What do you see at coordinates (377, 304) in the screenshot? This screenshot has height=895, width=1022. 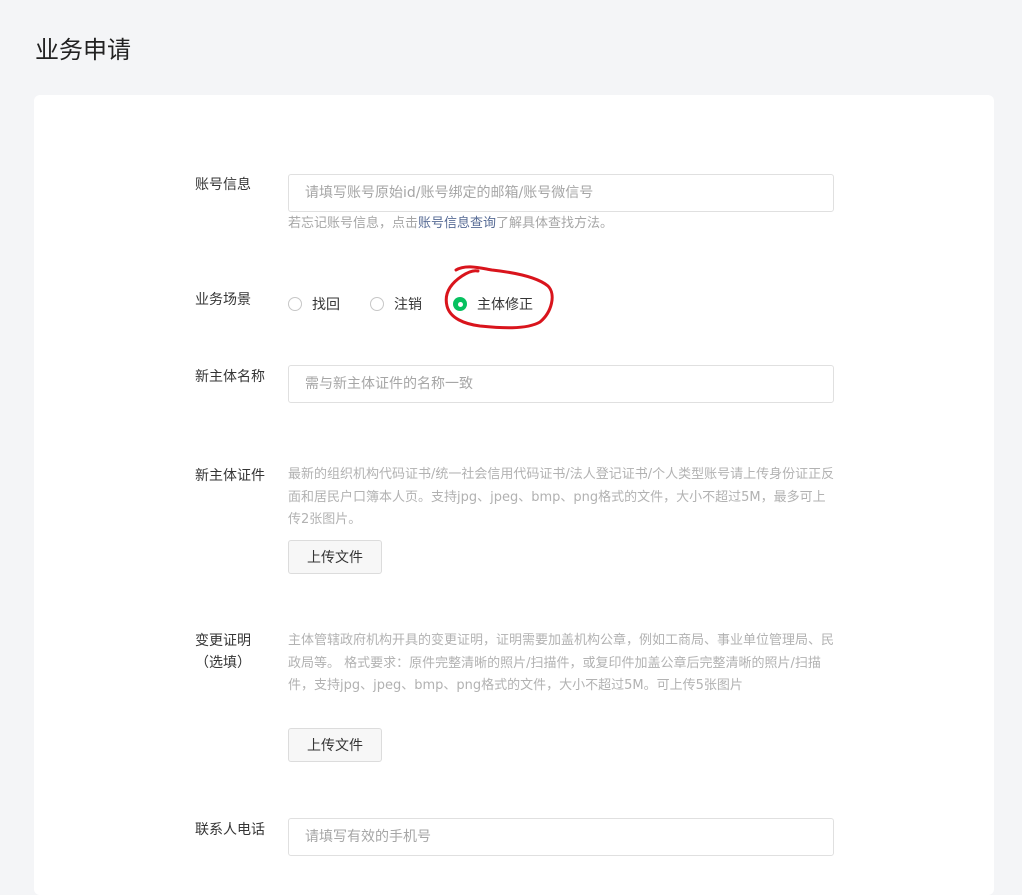 I see `radio-dot-cancel` at bounding box center [377, 304].